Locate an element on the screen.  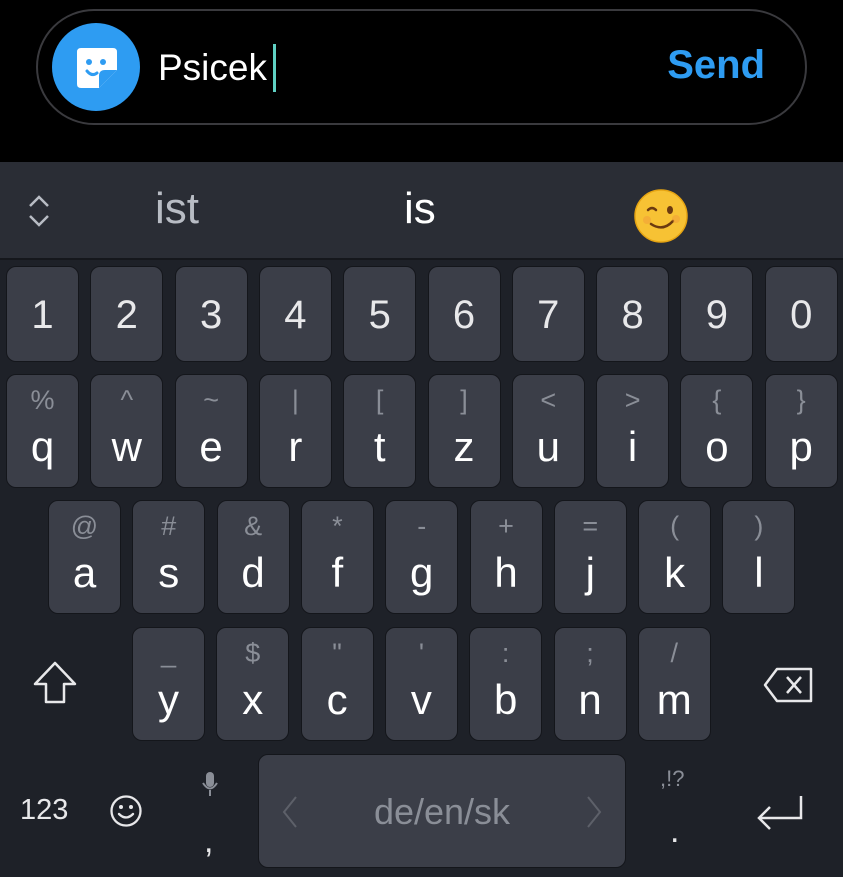
key-l-label: l is located at coordinates (759, 572).